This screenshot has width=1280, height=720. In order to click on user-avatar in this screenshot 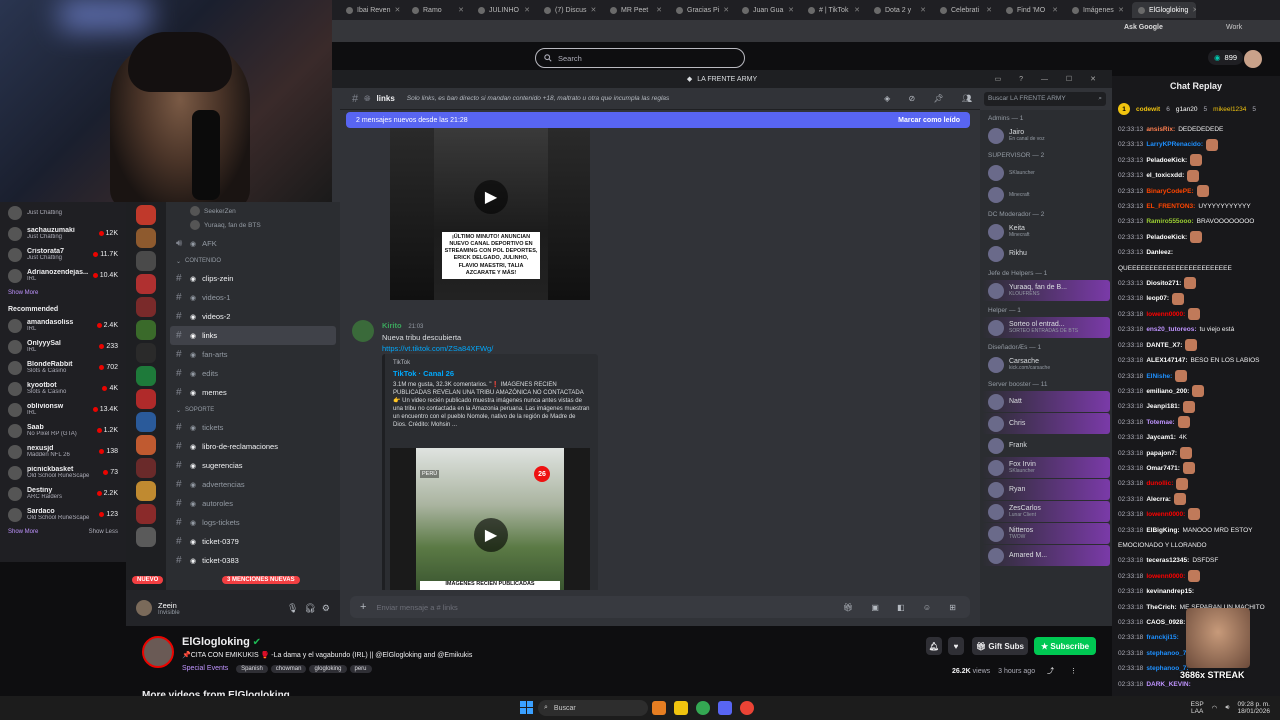, I will do `click(1253, 59)`.